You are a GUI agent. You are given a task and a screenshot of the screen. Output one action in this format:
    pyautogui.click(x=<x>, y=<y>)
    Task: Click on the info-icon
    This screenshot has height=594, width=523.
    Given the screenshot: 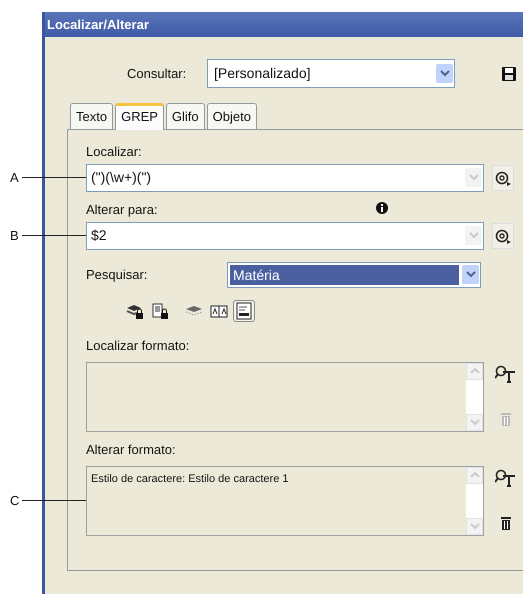 What is the action you would take?
    pyautogui.click(x=382, y=208)
    